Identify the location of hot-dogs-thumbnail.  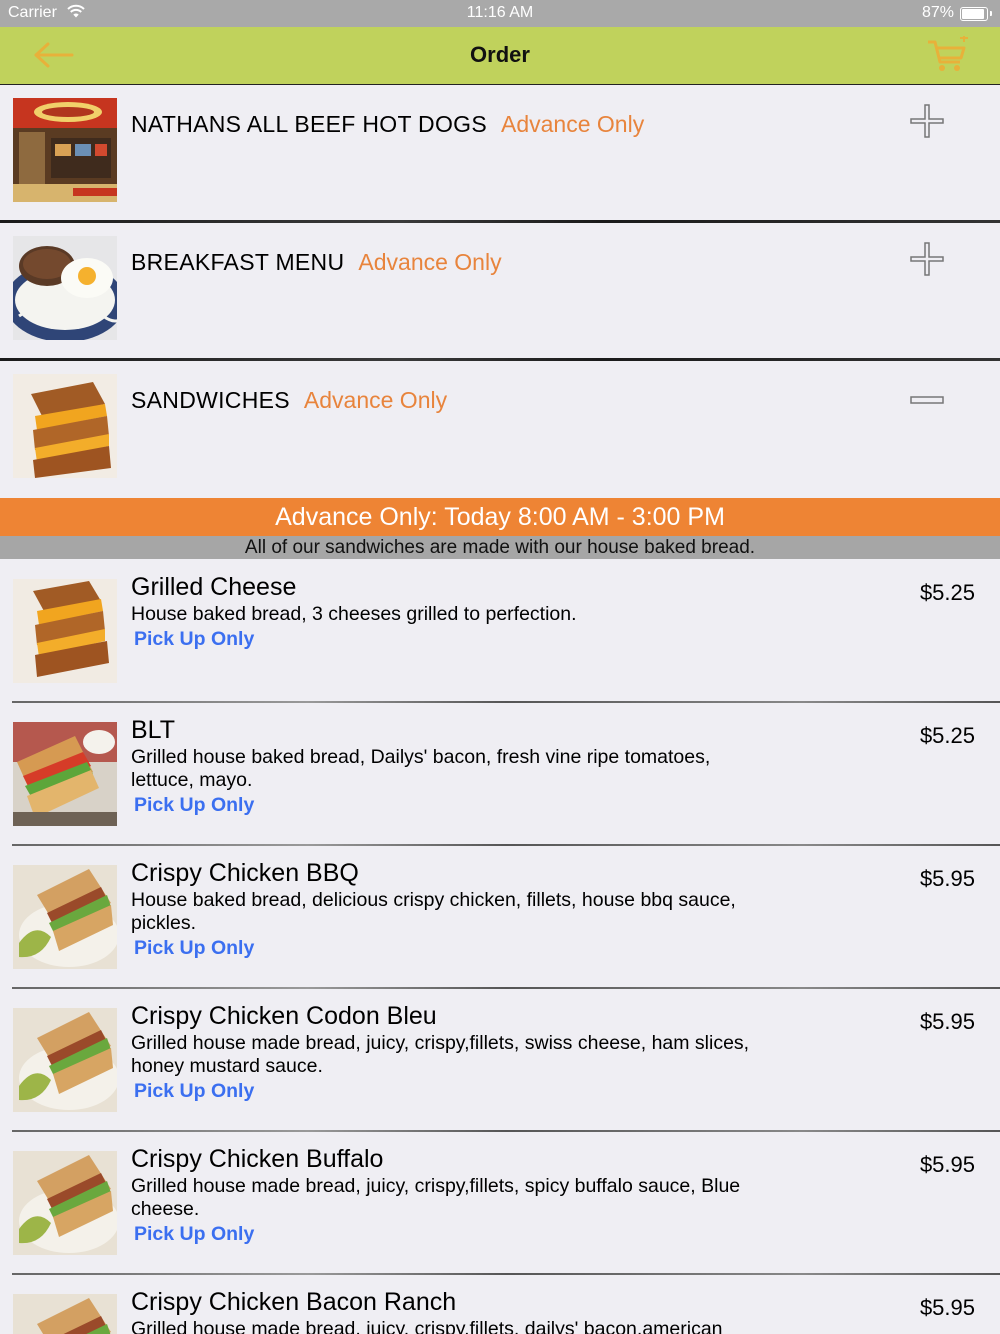
(65, 150).